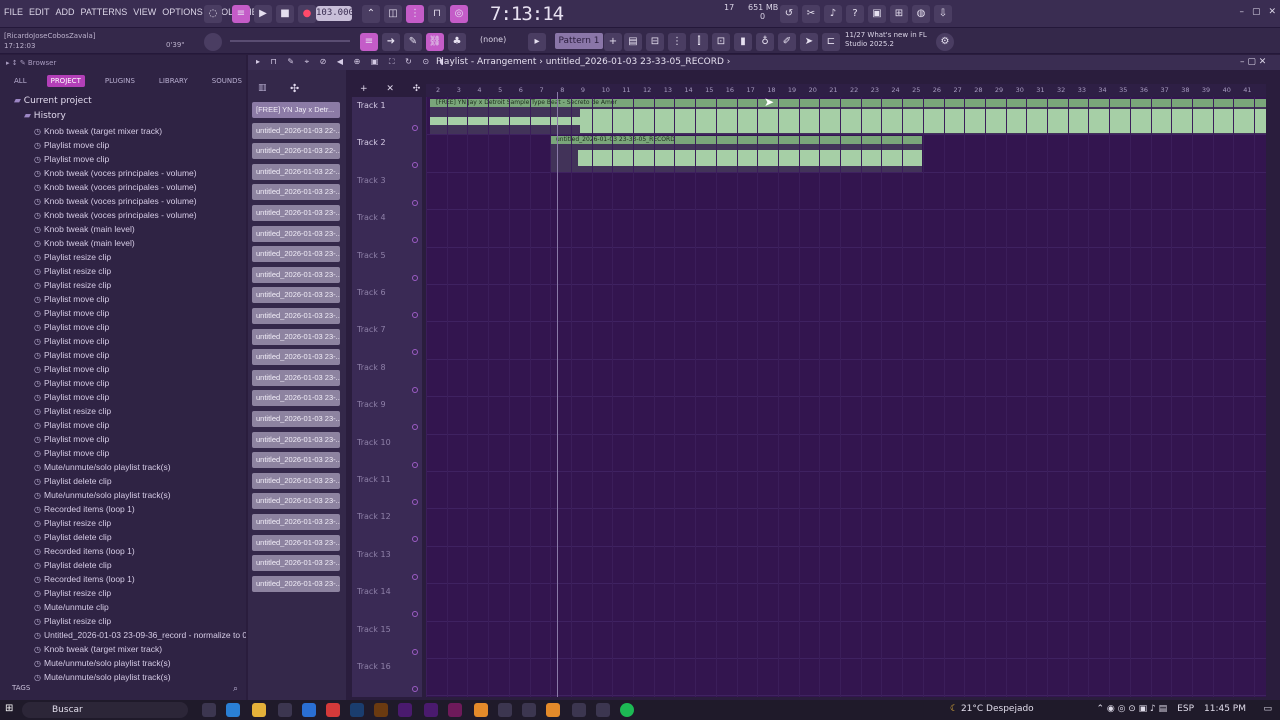 This screenshot has height=720, width=1280. I want to click on track-name: Track 6, so click(371, 292).